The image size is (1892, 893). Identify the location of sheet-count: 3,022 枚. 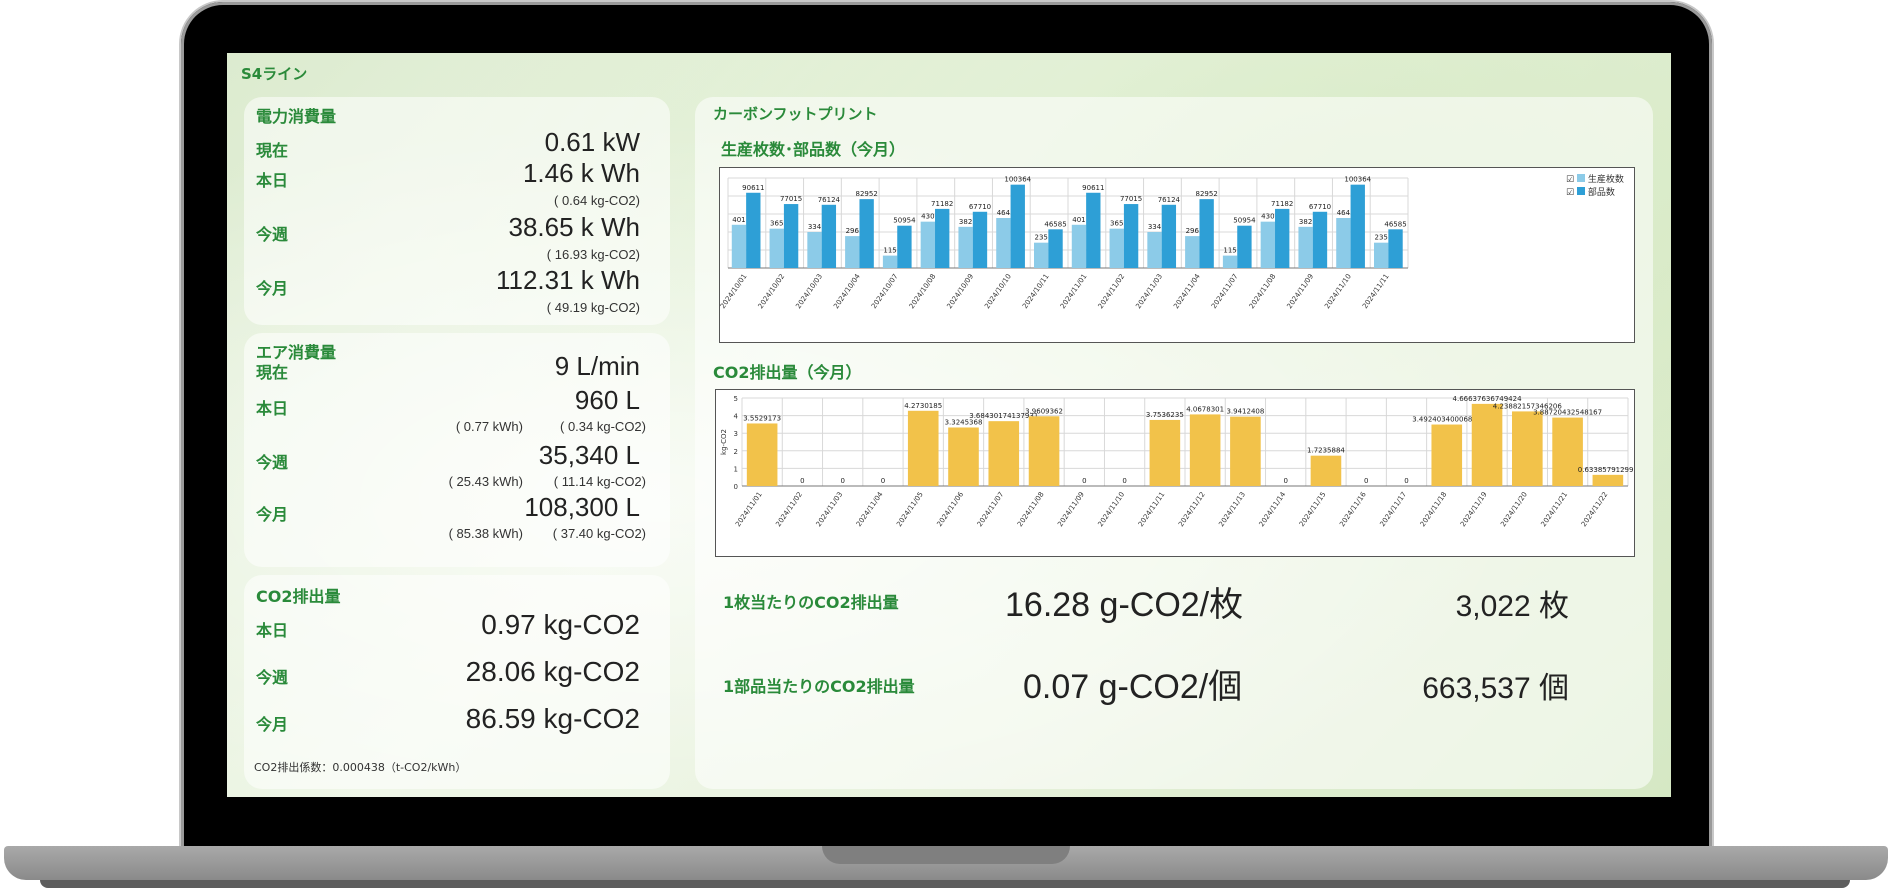
(1512, 606).